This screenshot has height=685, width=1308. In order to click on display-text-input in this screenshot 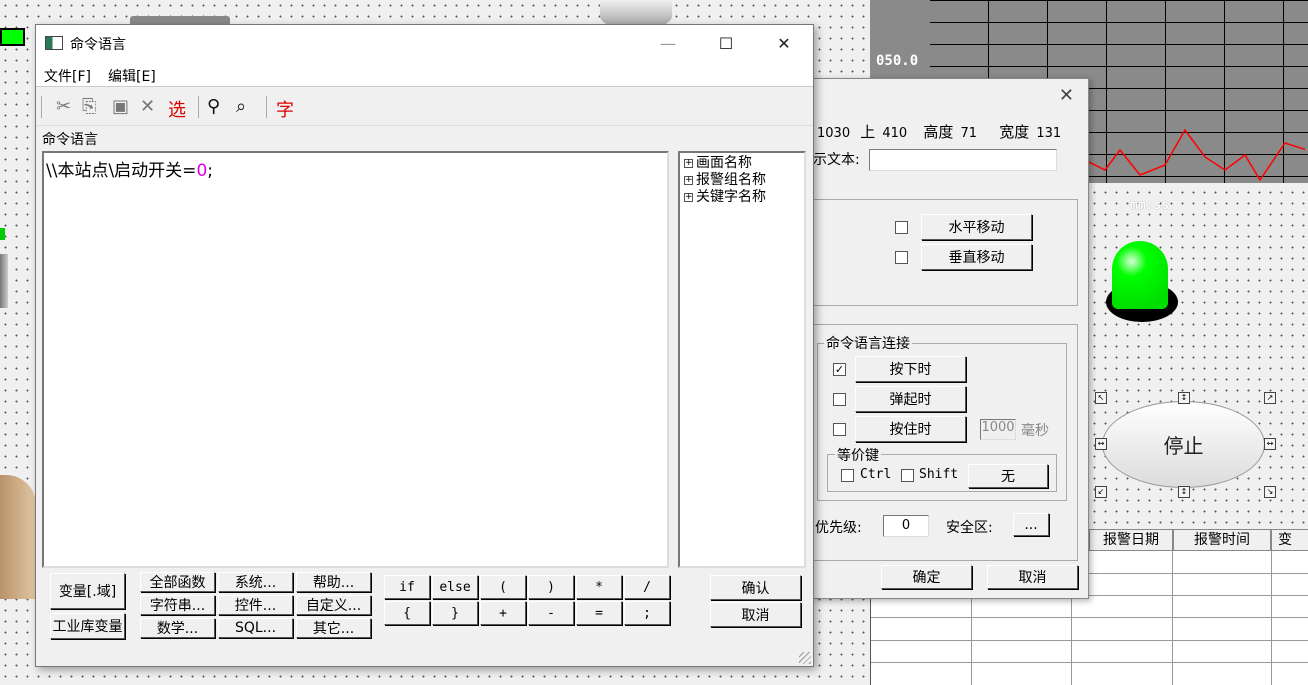, I will do `click(963, 160)`.